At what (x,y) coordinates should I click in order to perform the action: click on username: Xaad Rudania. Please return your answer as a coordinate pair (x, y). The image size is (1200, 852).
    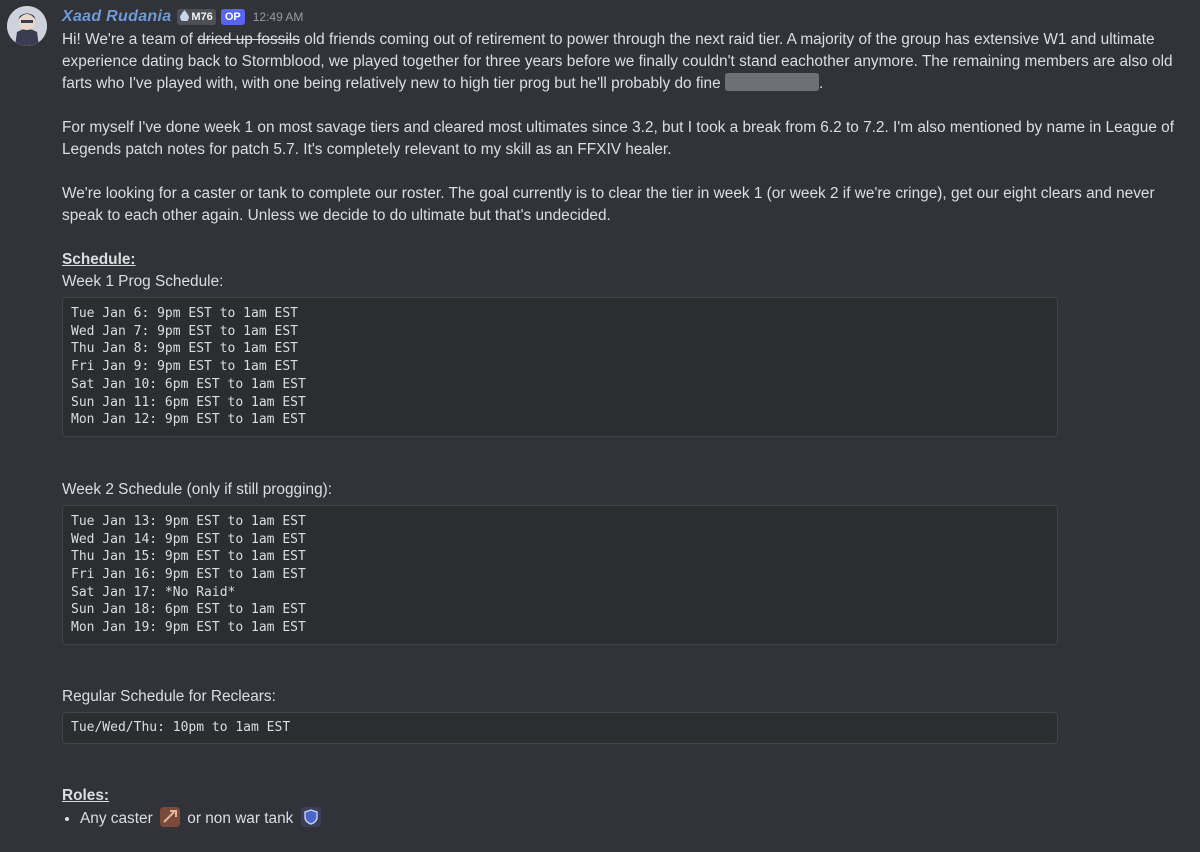
    Looking at the image, I should click on (116, 17).